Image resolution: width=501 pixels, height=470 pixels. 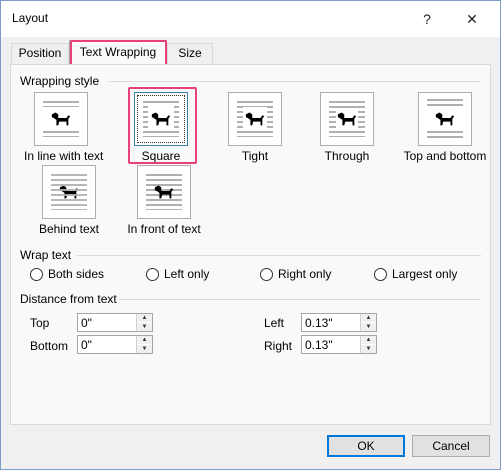 What do you see at coordinates (30, 18) in the screenshot?
I see `dialog-title: Layout` at bounding box center [30, 18].